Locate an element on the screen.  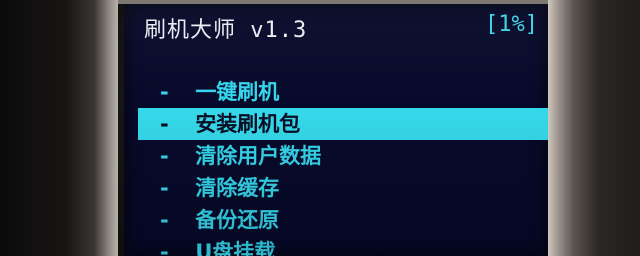
menu-item-wipe-cache: - 清除缓存 is located at coordinates (343, 188).